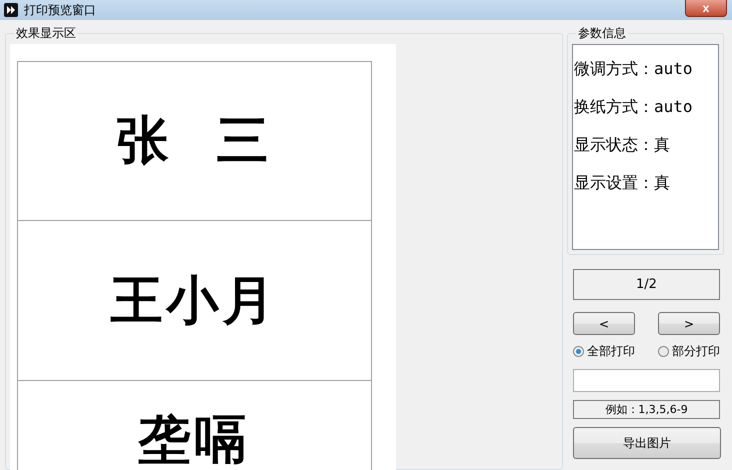 This screenshot has height=470, width=732. Describe the element at coordinates (194, 141) in the screenshot. I see `card-name: 张 三` at that location.